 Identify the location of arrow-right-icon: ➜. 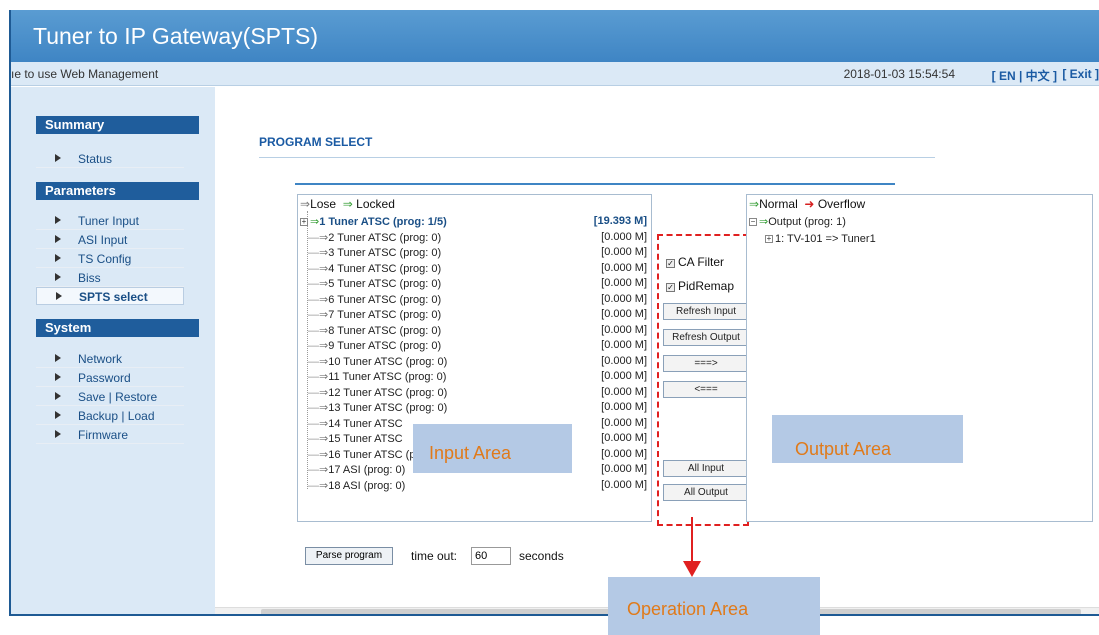
(809, 204).